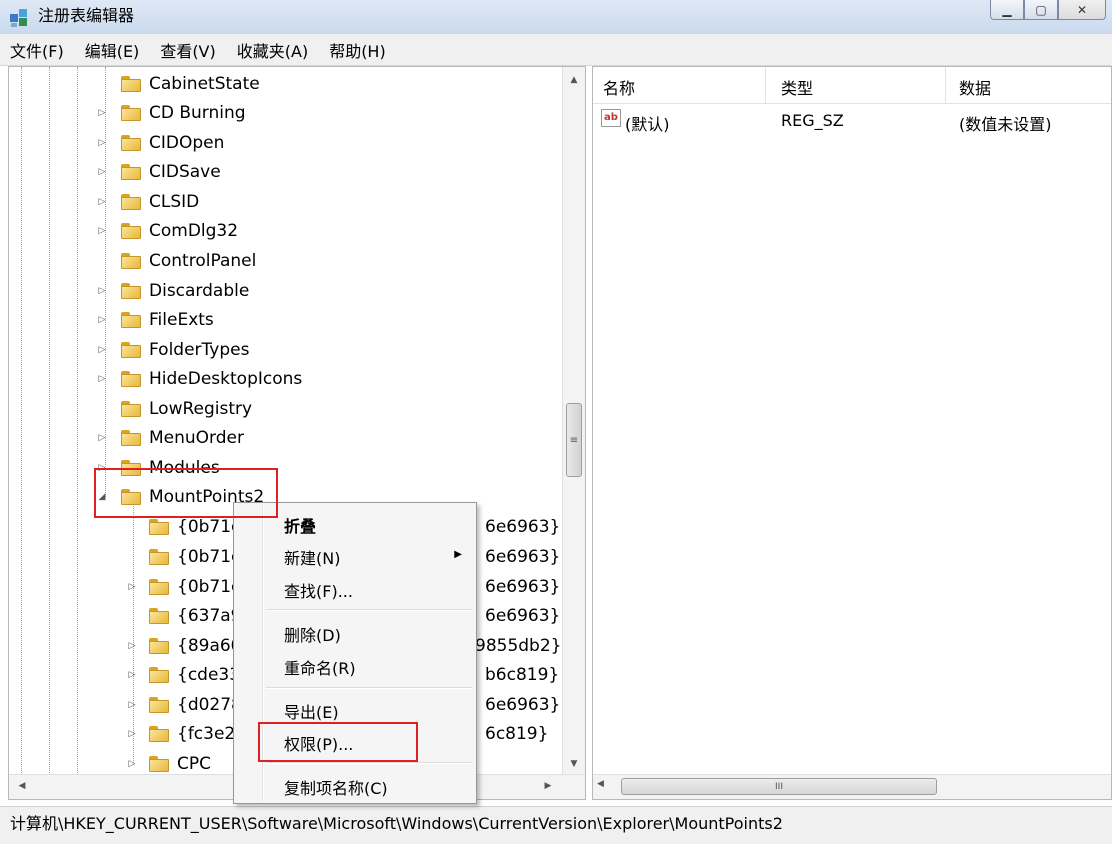 The image size is (1112, 844). What do you see at coordinates (1005, 124) in the screenshot?
I see `value-data: (数值未设置)` at bounding box center [1005, 124].